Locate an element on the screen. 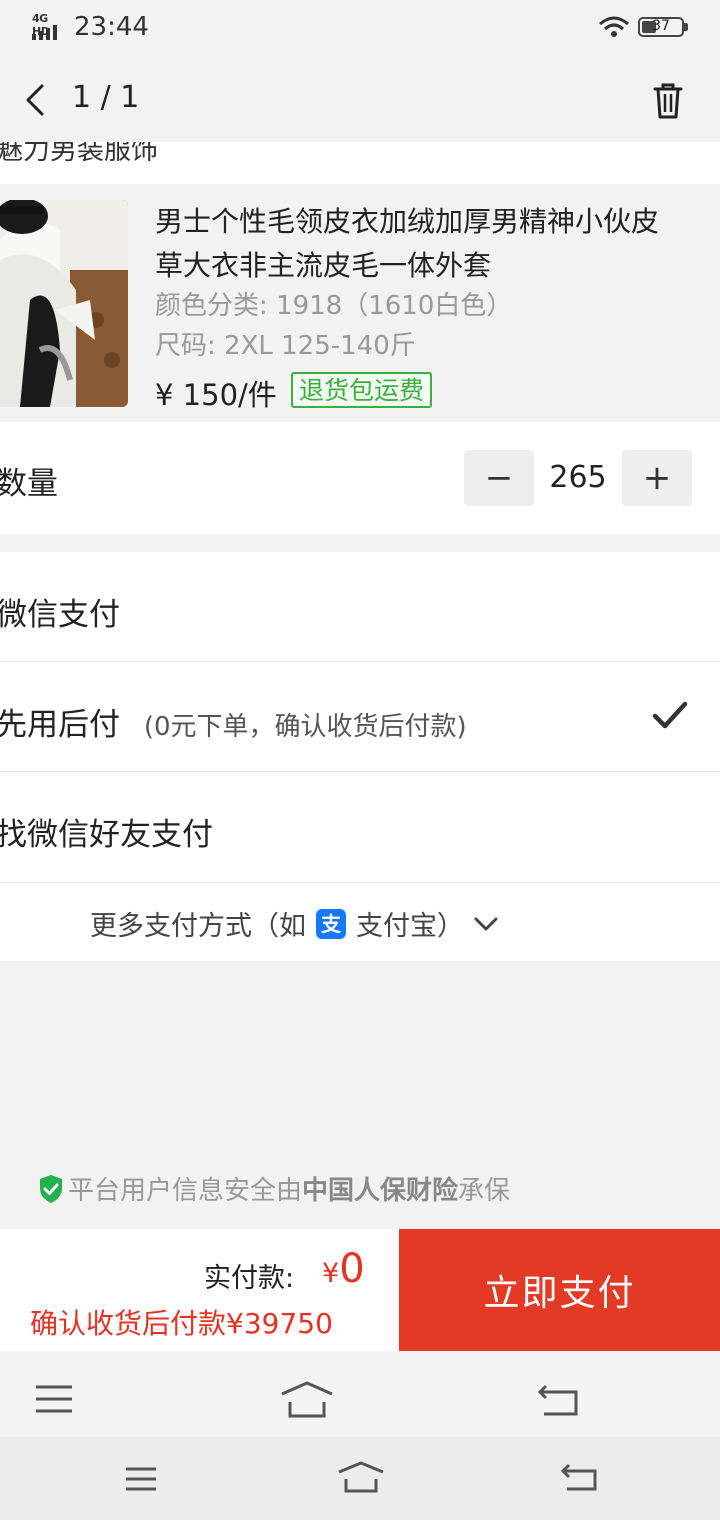  insurer-name: 中国人保财险 is located at coordinates (380, 1191).